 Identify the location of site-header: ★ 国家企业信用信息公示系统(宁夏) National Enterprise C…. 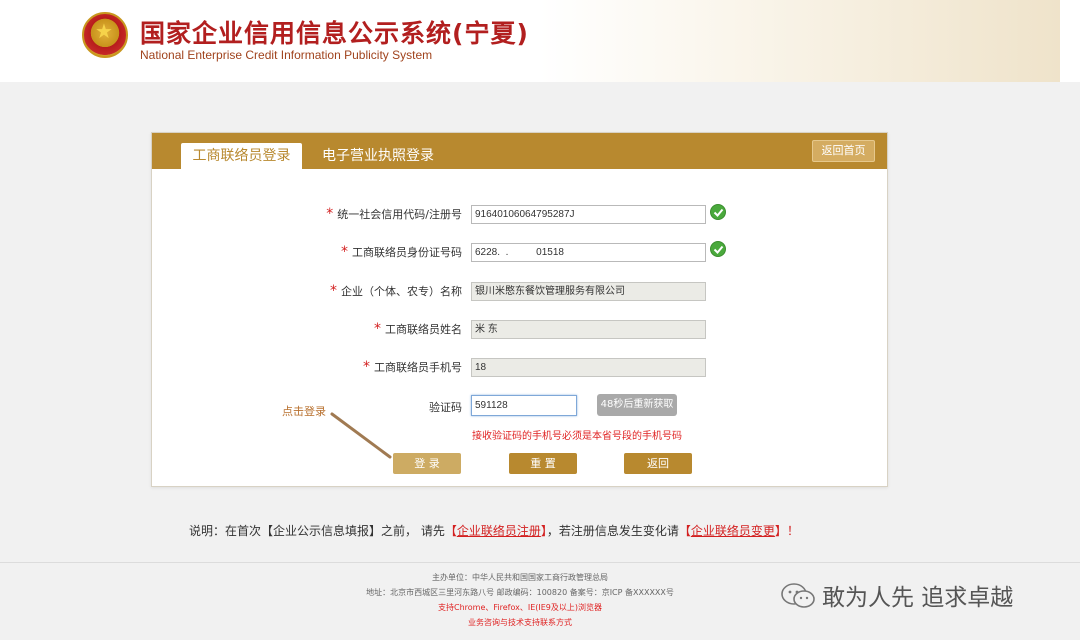
(540, 41).